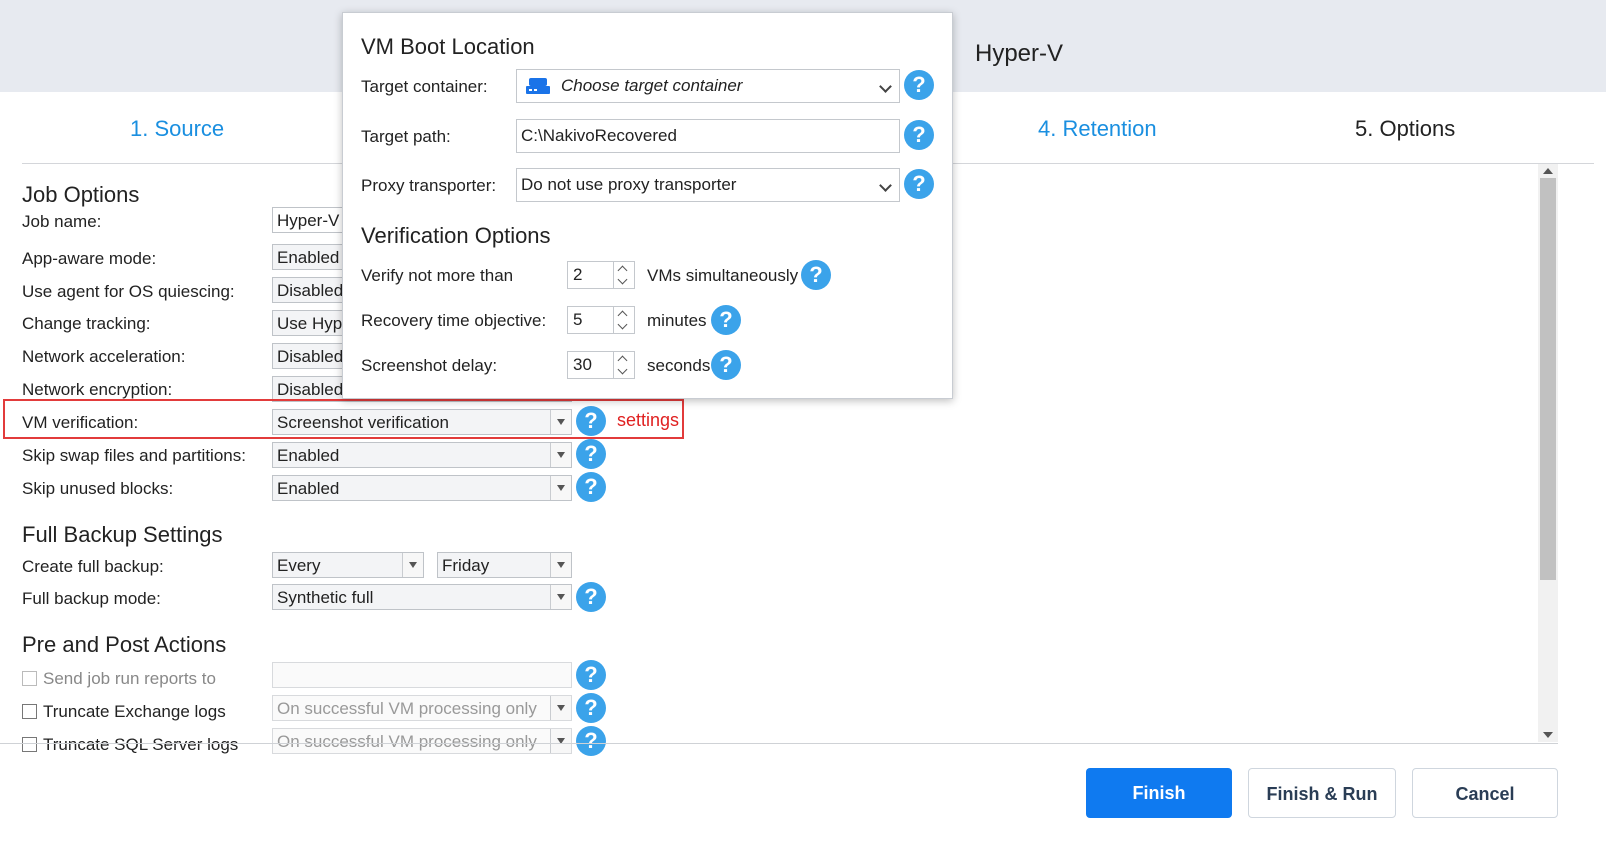 This screenshot has width=1606, height=845. Describe the element at coordinates (1019, 53) in the screenshot. I see `wizard-title: Hyper-V` at that location.